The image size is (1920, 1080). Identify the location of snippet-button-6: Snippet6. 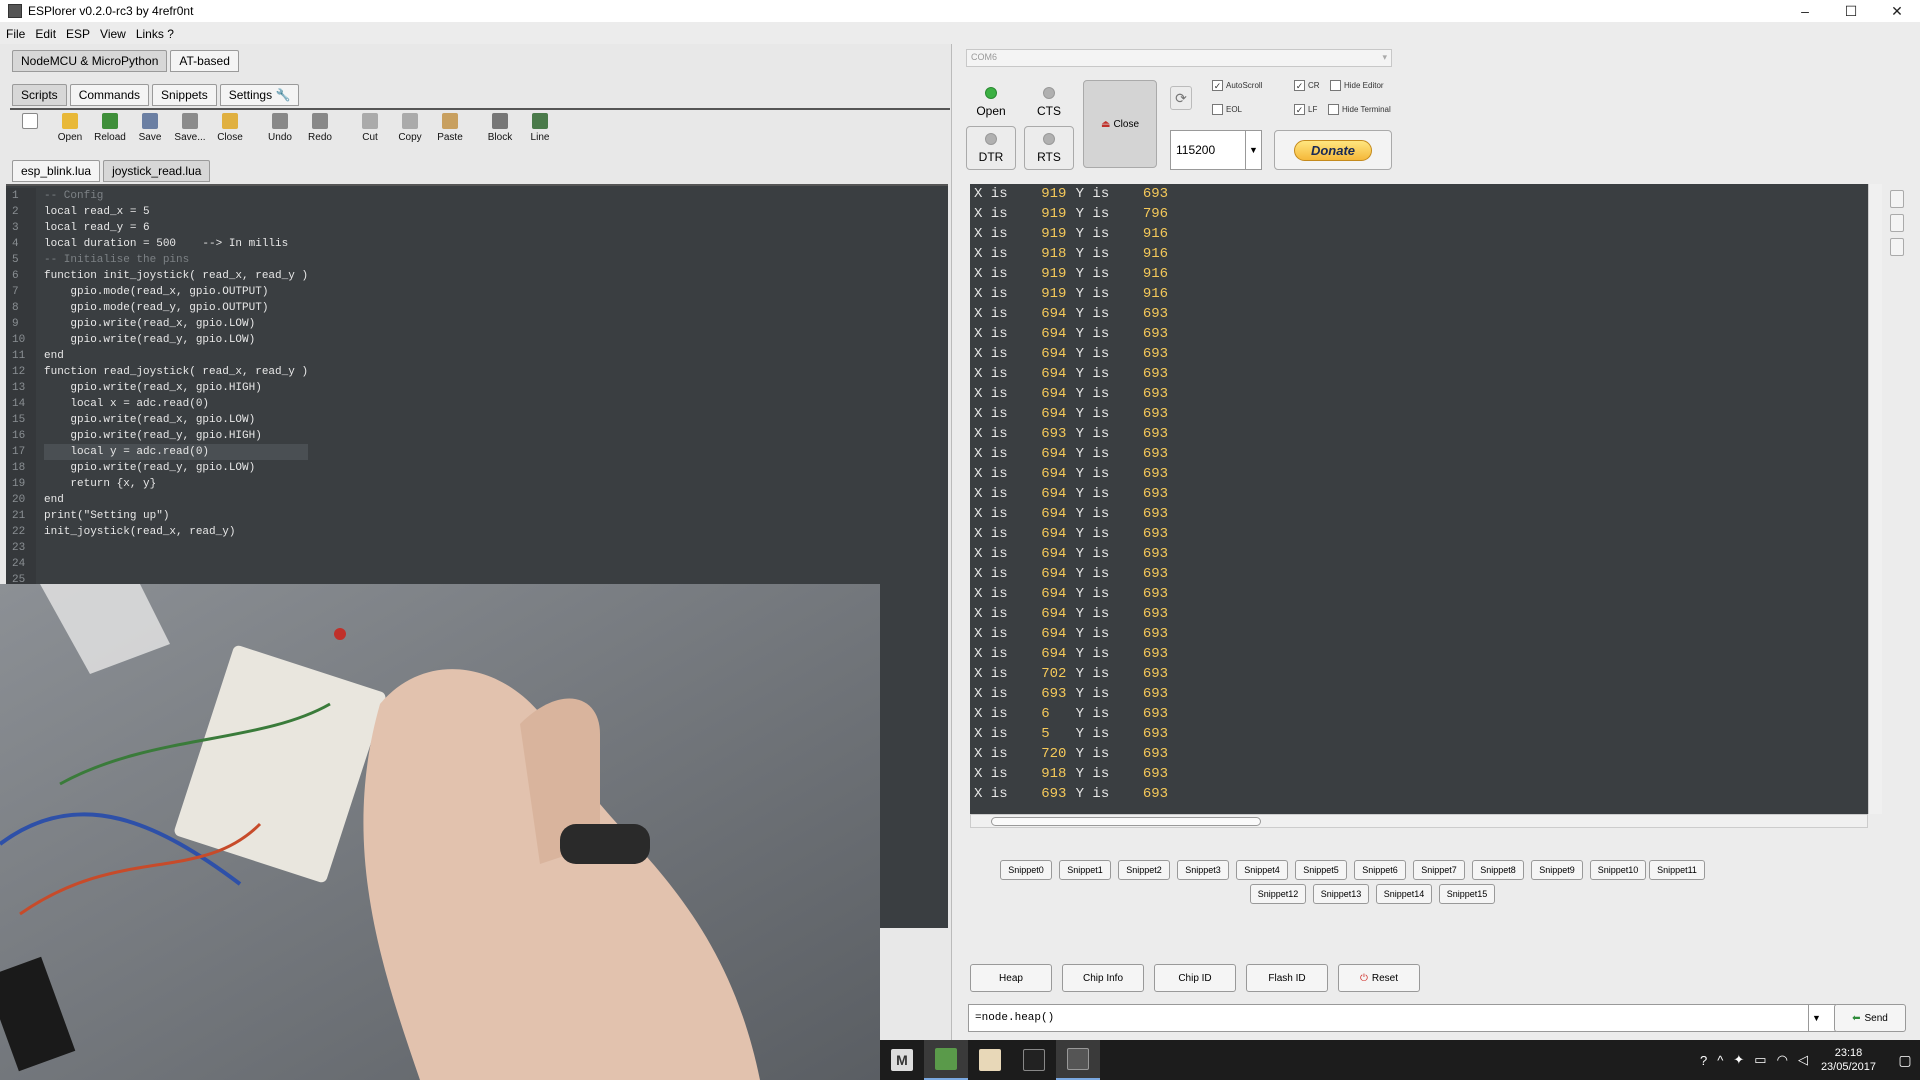
(1380, 870).